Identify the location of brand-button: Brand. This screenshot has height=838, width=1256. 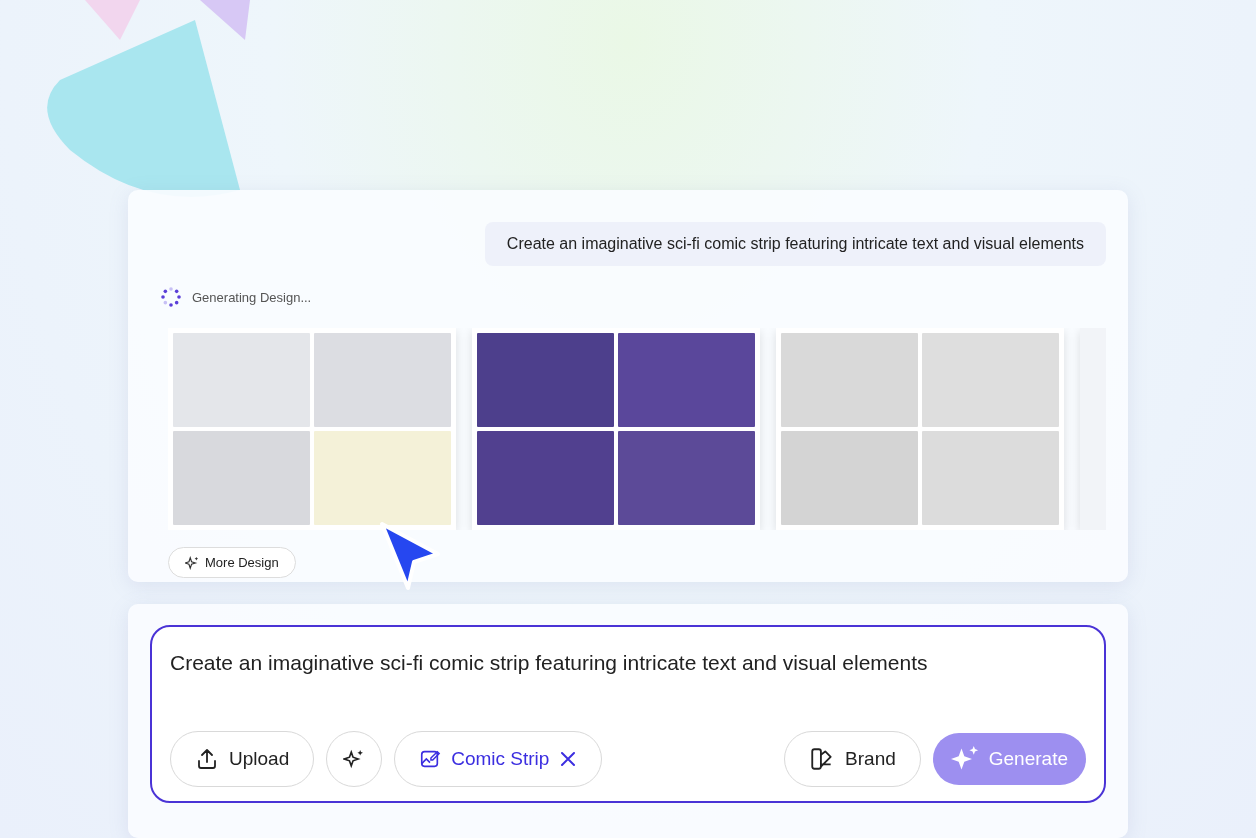
(852, 759).